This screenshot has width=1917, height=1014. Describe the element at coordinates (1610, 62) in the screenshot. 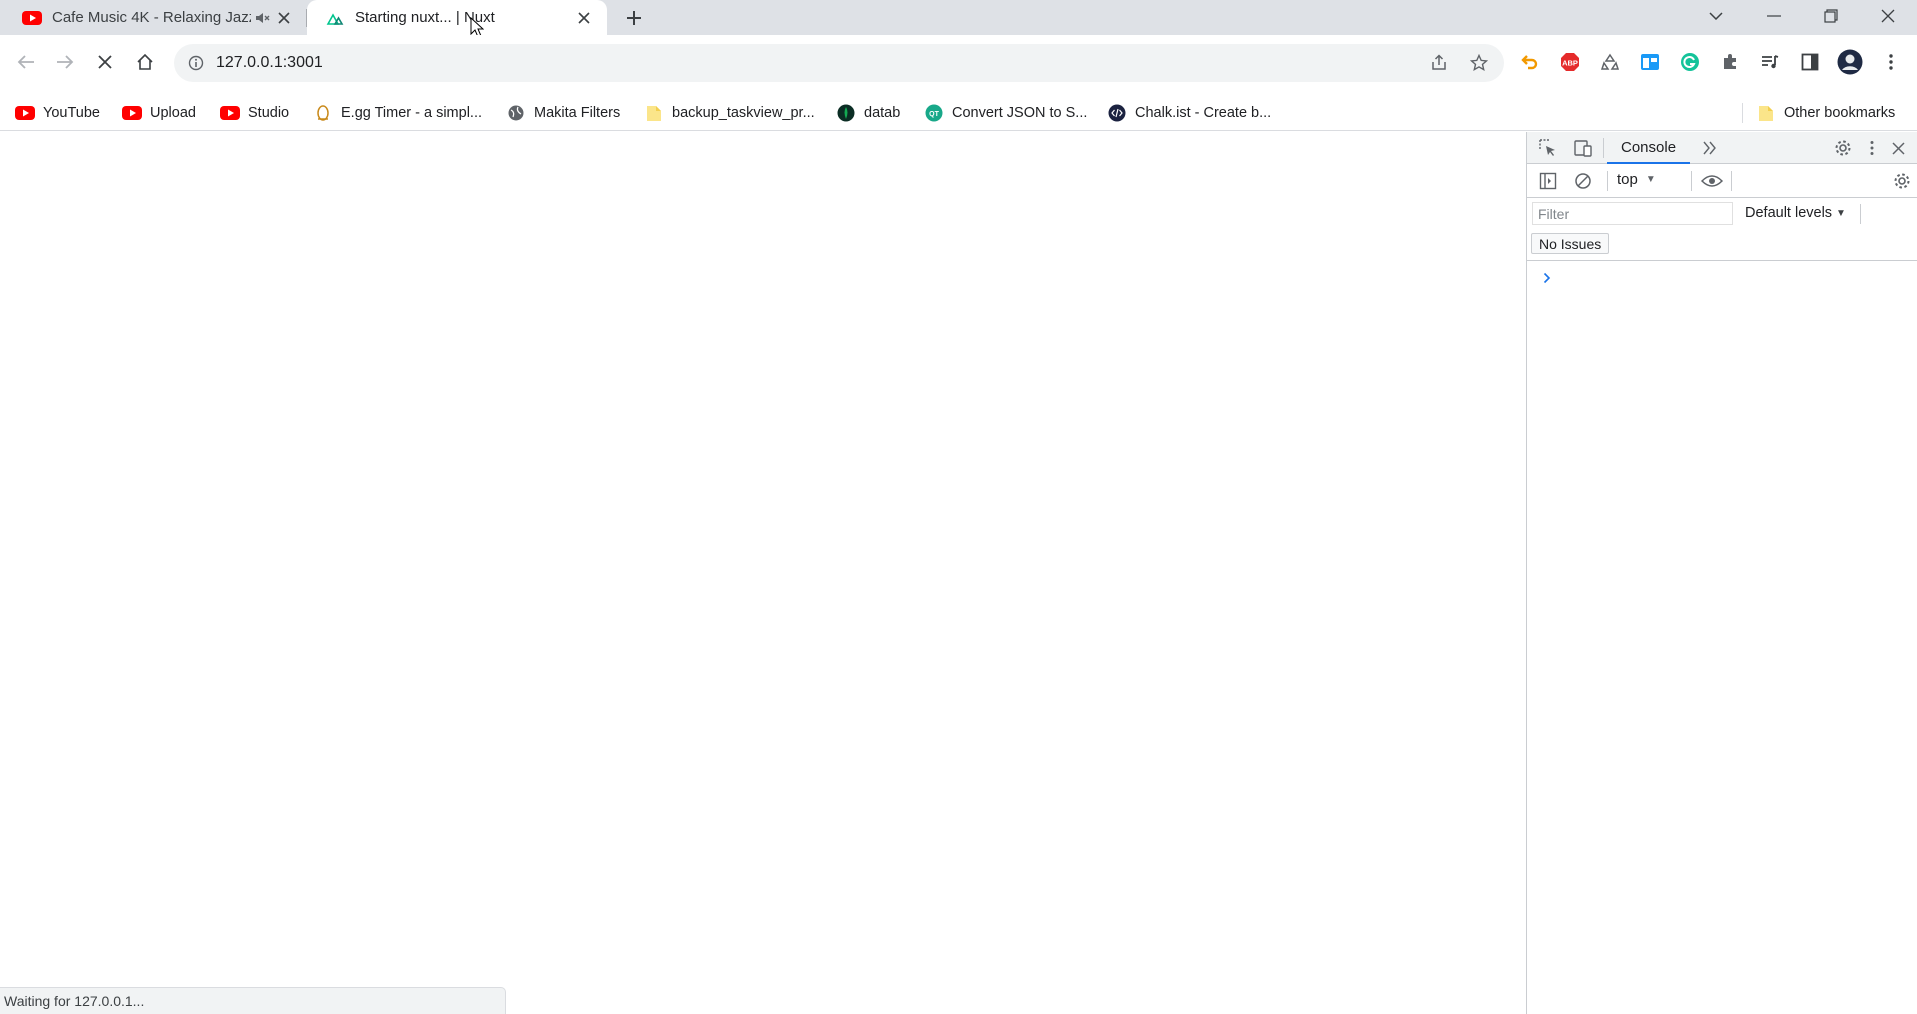

I see `recycle-extension-icon` at that location.